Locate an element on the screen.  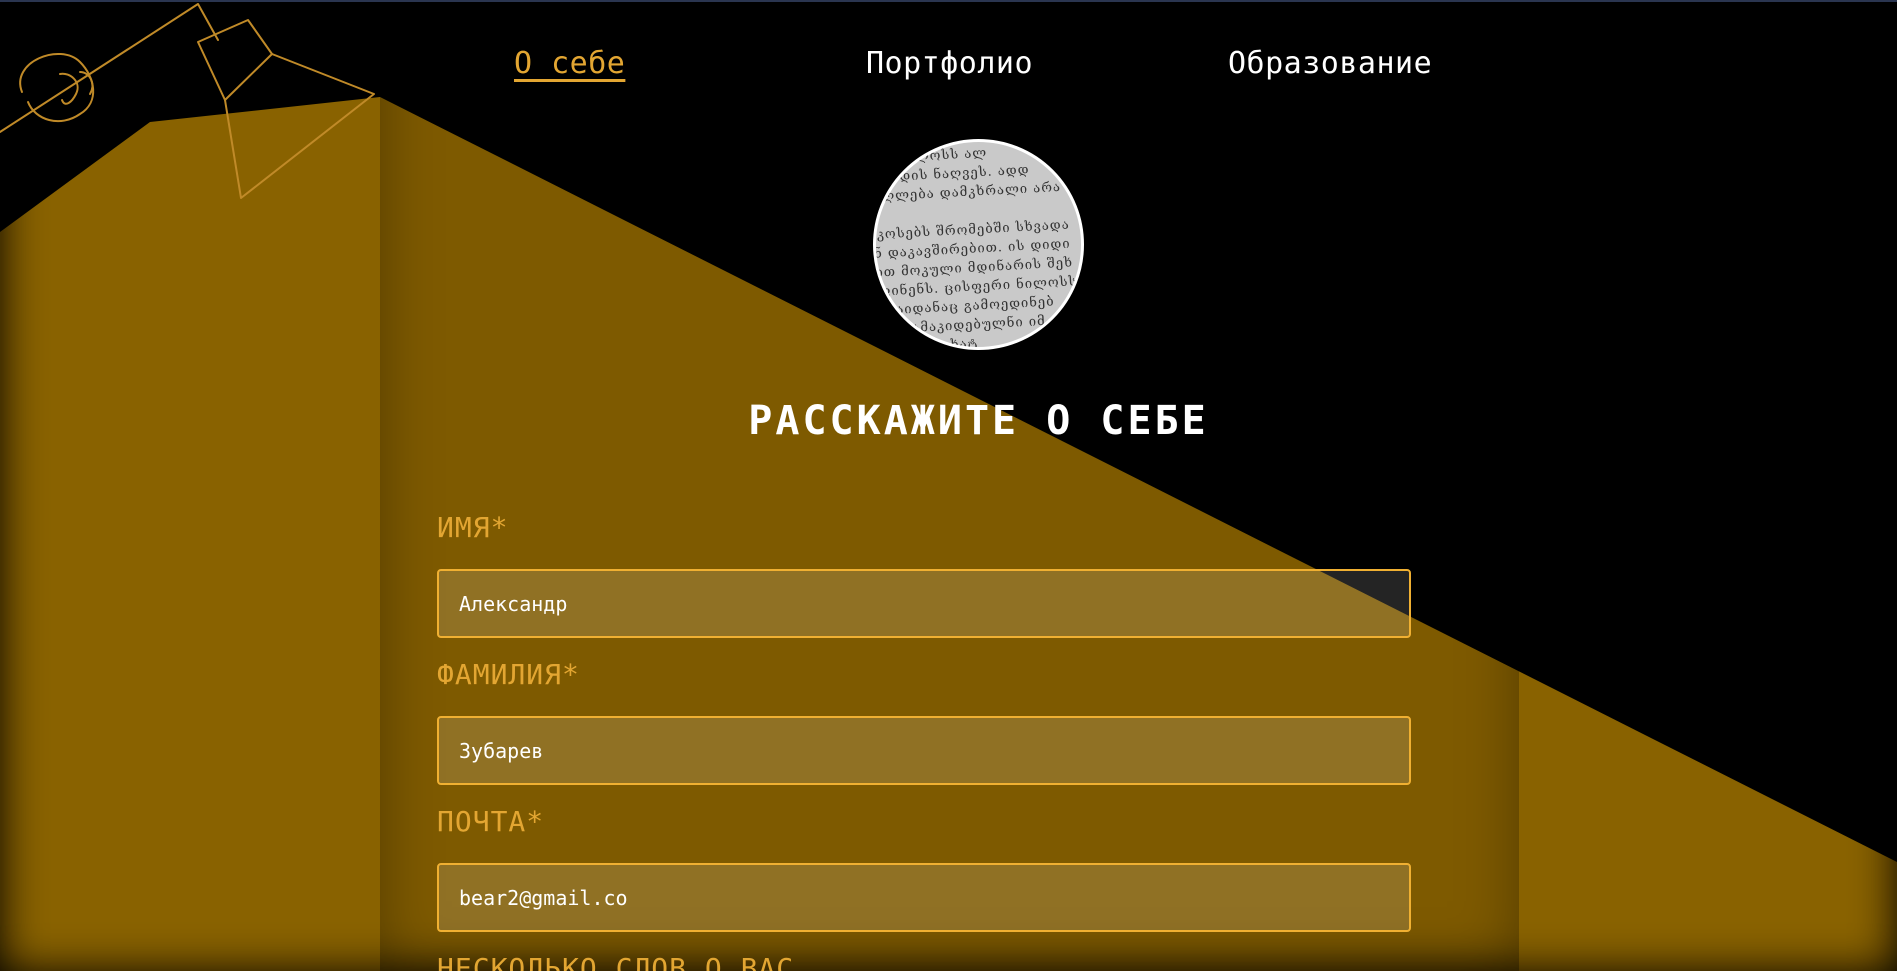
main-nav: О себе Портфолио Образование is located at coordinates (948, 63).